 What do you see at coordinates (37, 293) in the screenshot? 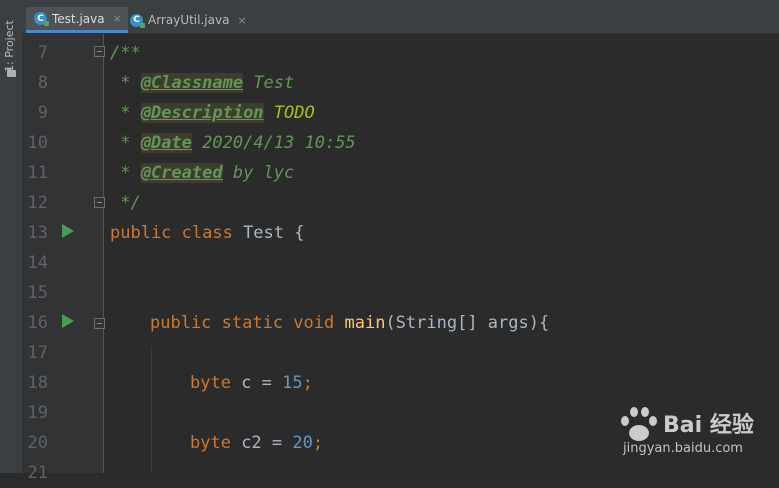
I see `line-number: 15` at bounding box center [37, 293].